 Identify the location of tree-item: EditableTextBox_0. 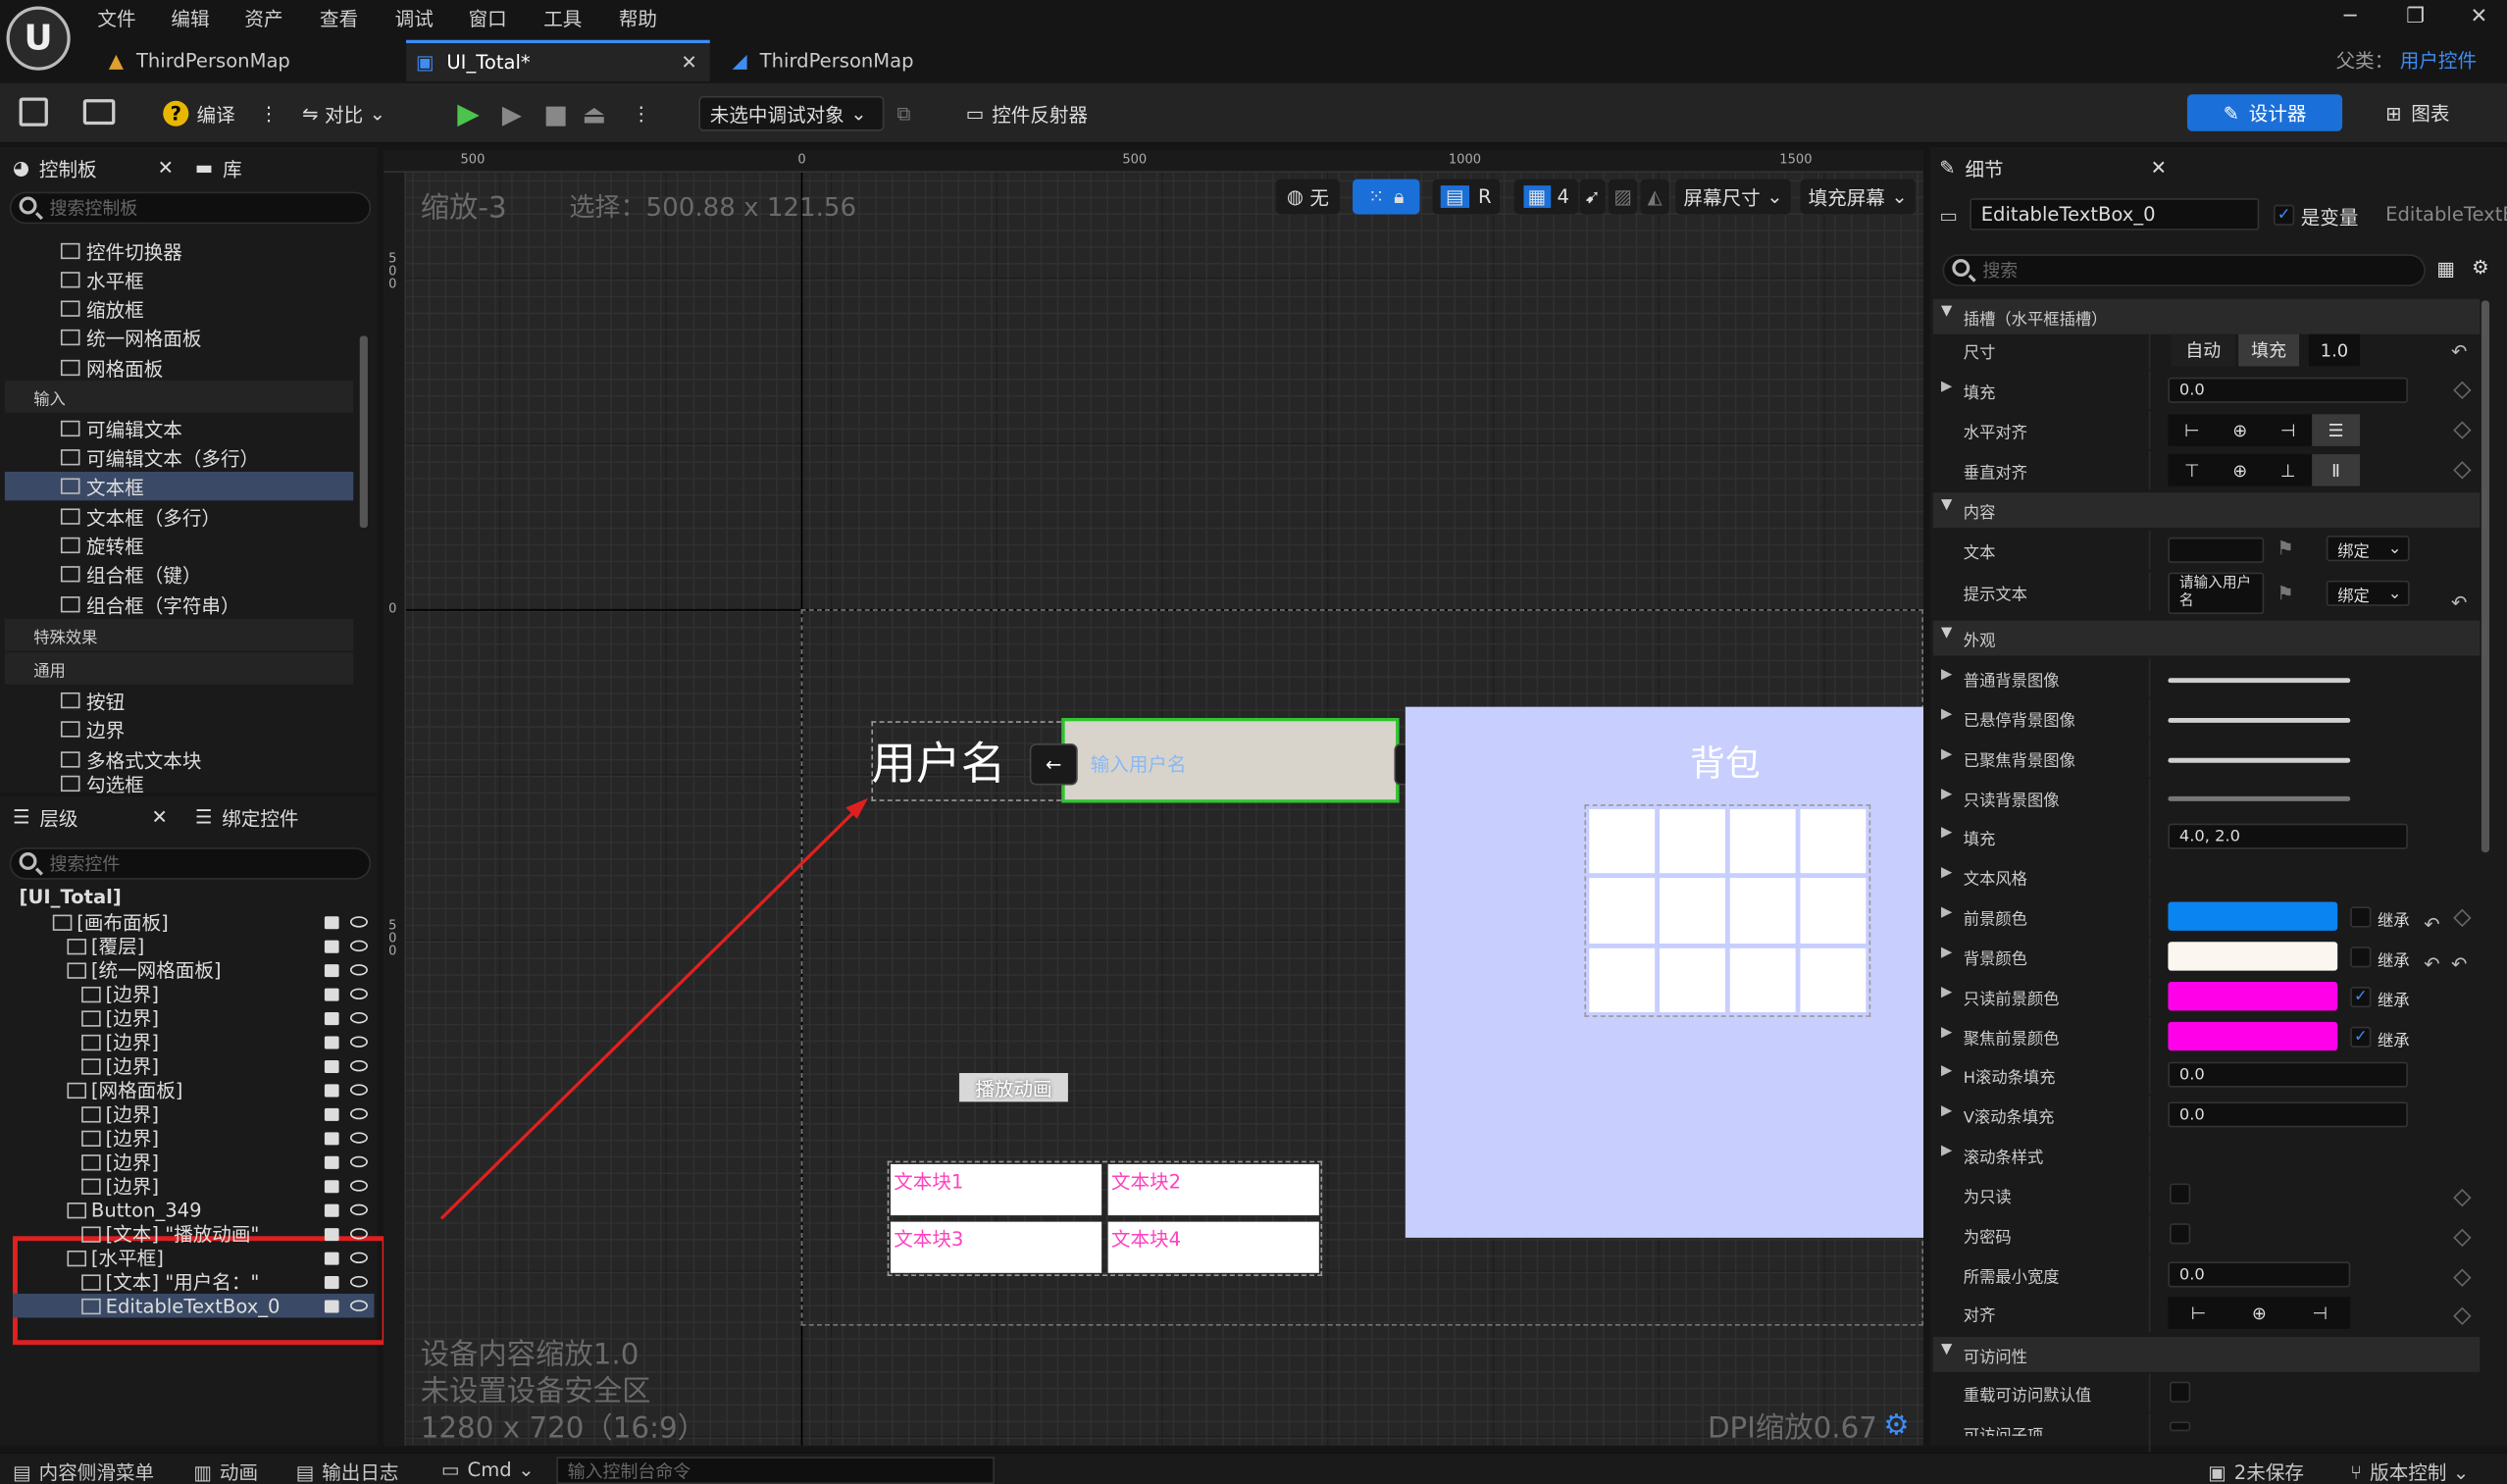
(194, 1305).